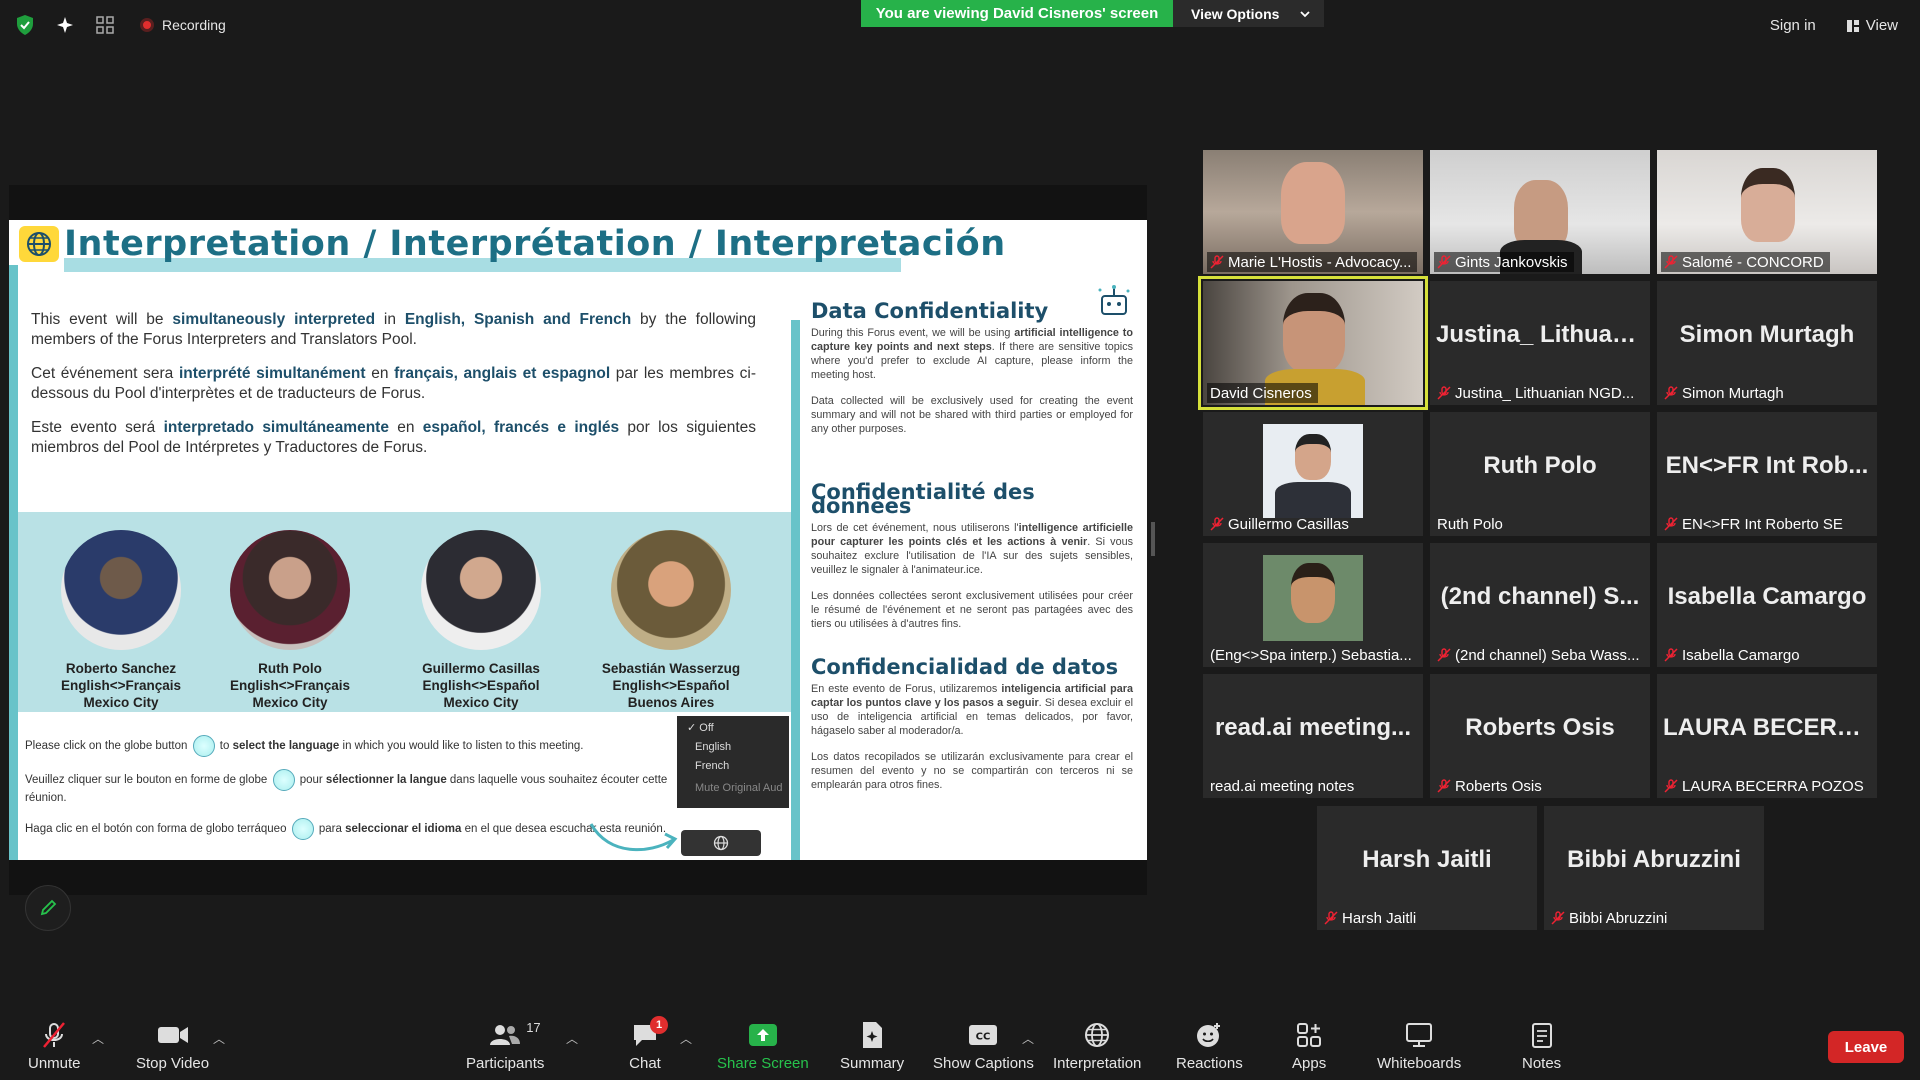 The width and height of the screenshot is (1920, 1080). What do you see at coordinates (1028, 1038) in the screenshot?
I see `captions-caret-icon: ︿` at bounding box center [1028, 1038].